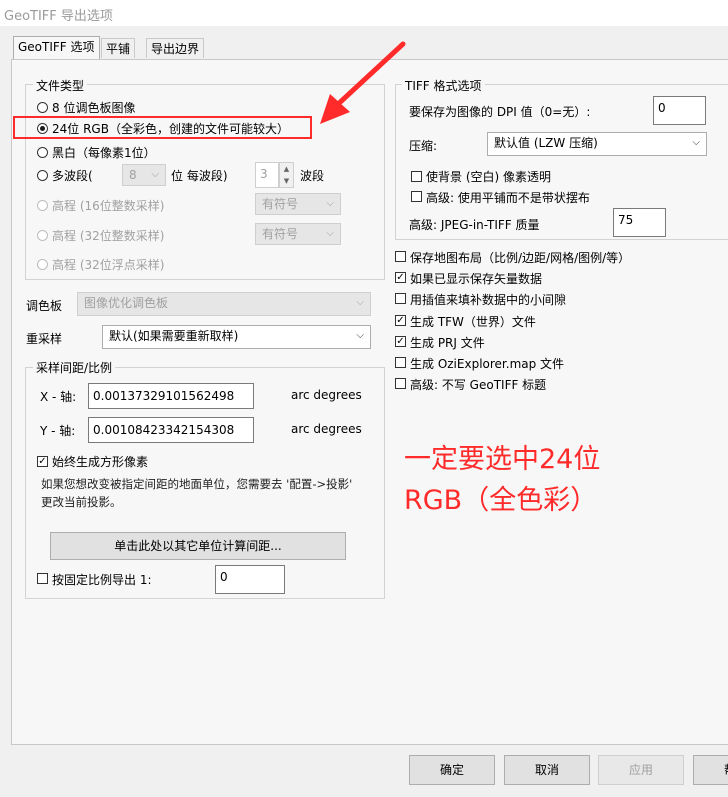 This screenshot has height=797, width=728. What do you see at coordinates (423, 146) in the screenshot?
I see `compress-label: 压缩:` at bounding box center [423, 146].